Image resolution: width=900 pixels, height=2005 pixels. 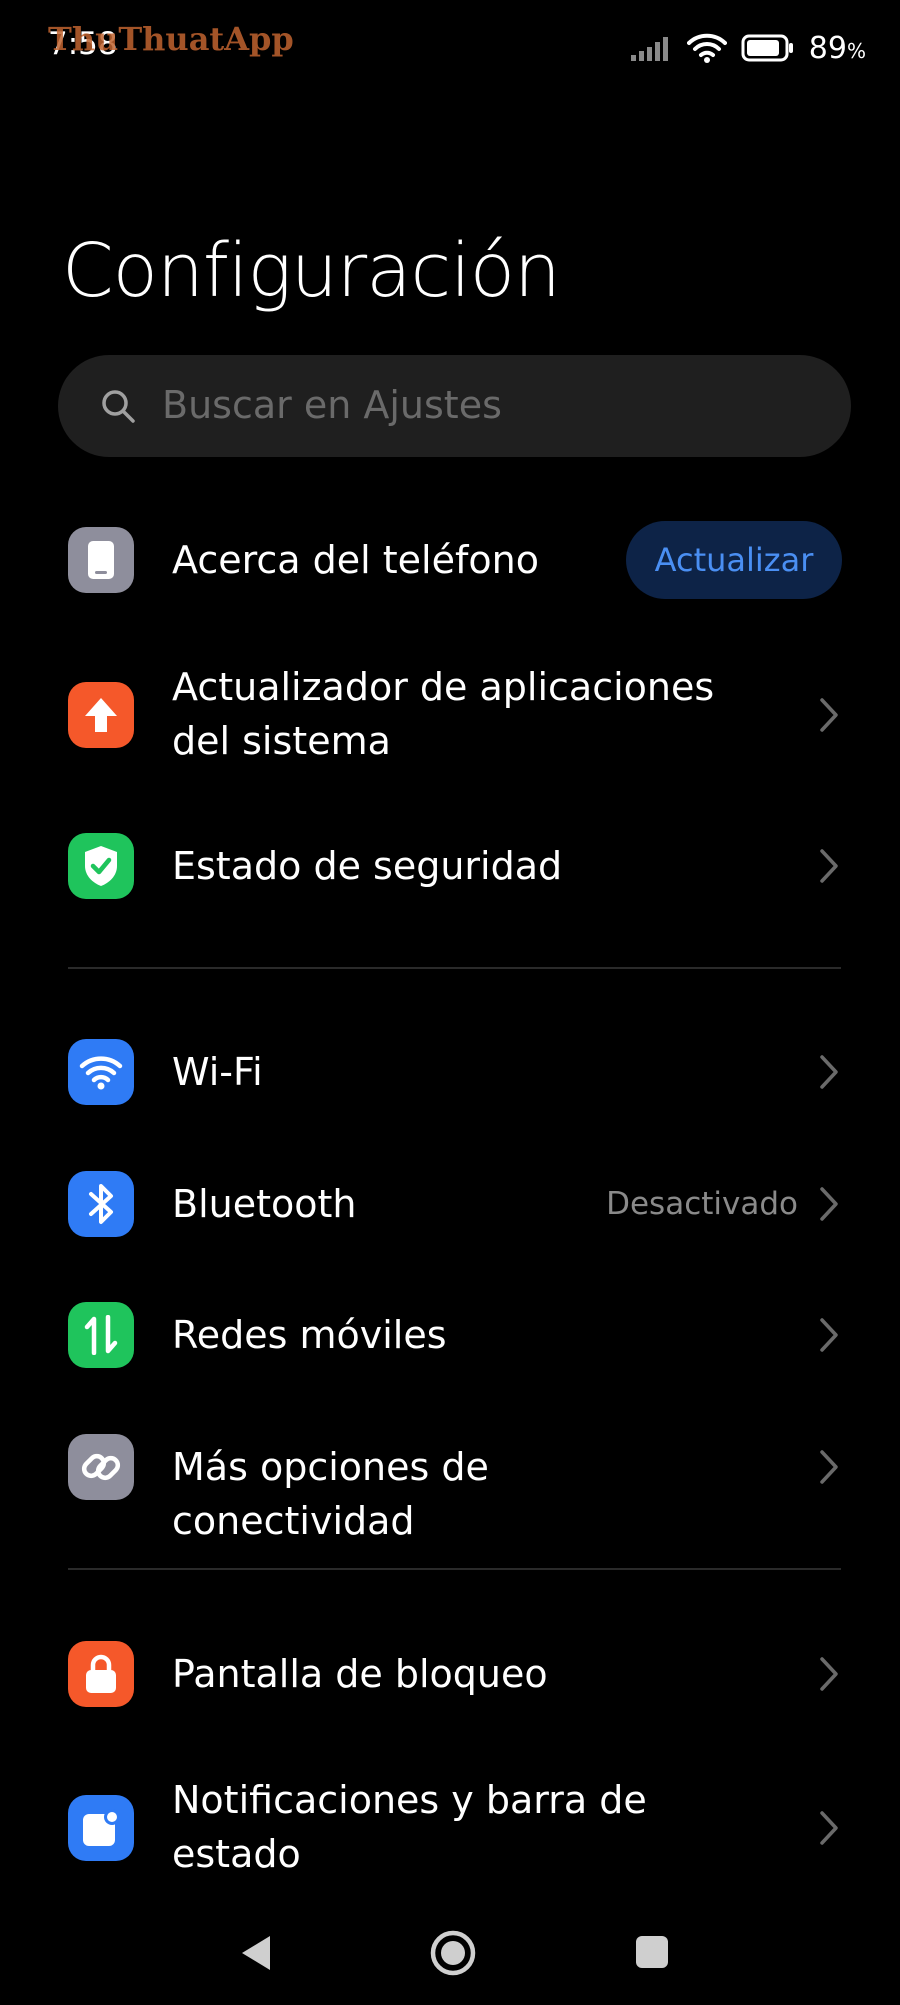 I want to click on settings-item-lock-screen: Pantalla de bloqueo, so click(x=450, y=1674).